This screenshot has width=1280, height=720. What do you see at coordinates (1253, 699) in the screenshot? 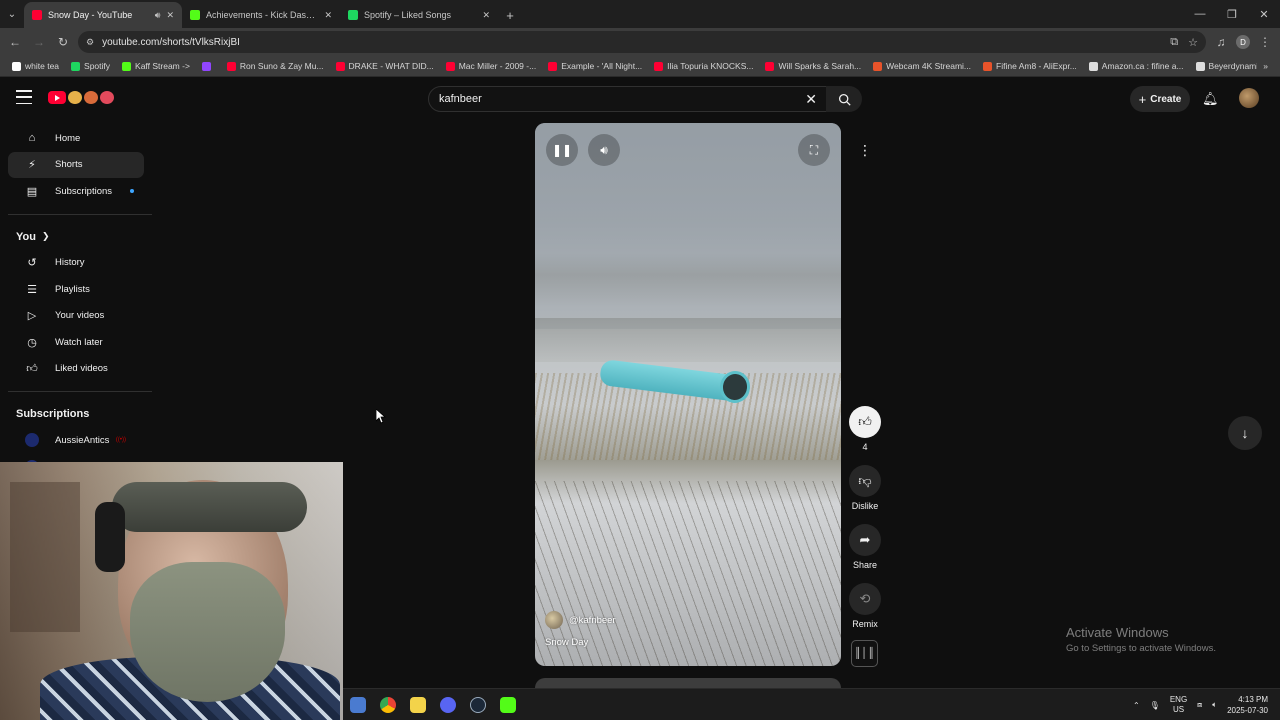
I see `clock-time: 4:13 PM` at bounding box center [1253, 699].